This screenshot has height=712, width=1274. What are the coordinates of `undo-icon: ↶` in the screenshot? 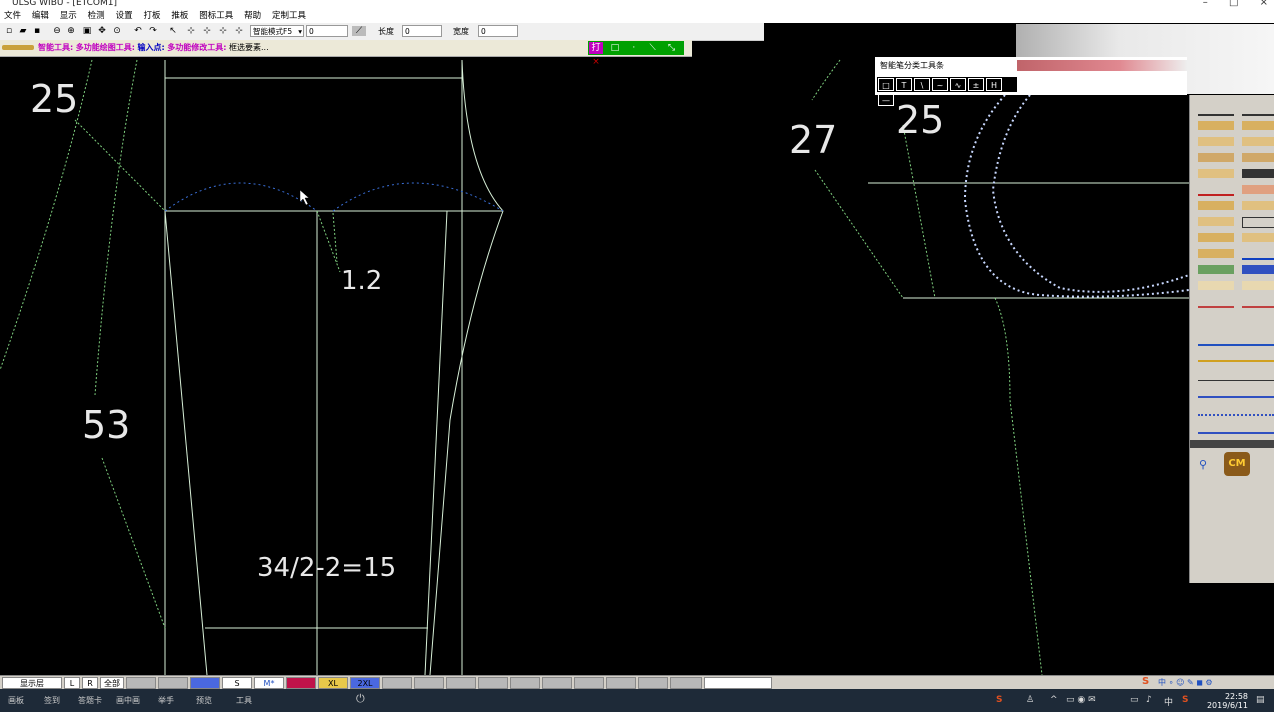 It's located at (138, 31).